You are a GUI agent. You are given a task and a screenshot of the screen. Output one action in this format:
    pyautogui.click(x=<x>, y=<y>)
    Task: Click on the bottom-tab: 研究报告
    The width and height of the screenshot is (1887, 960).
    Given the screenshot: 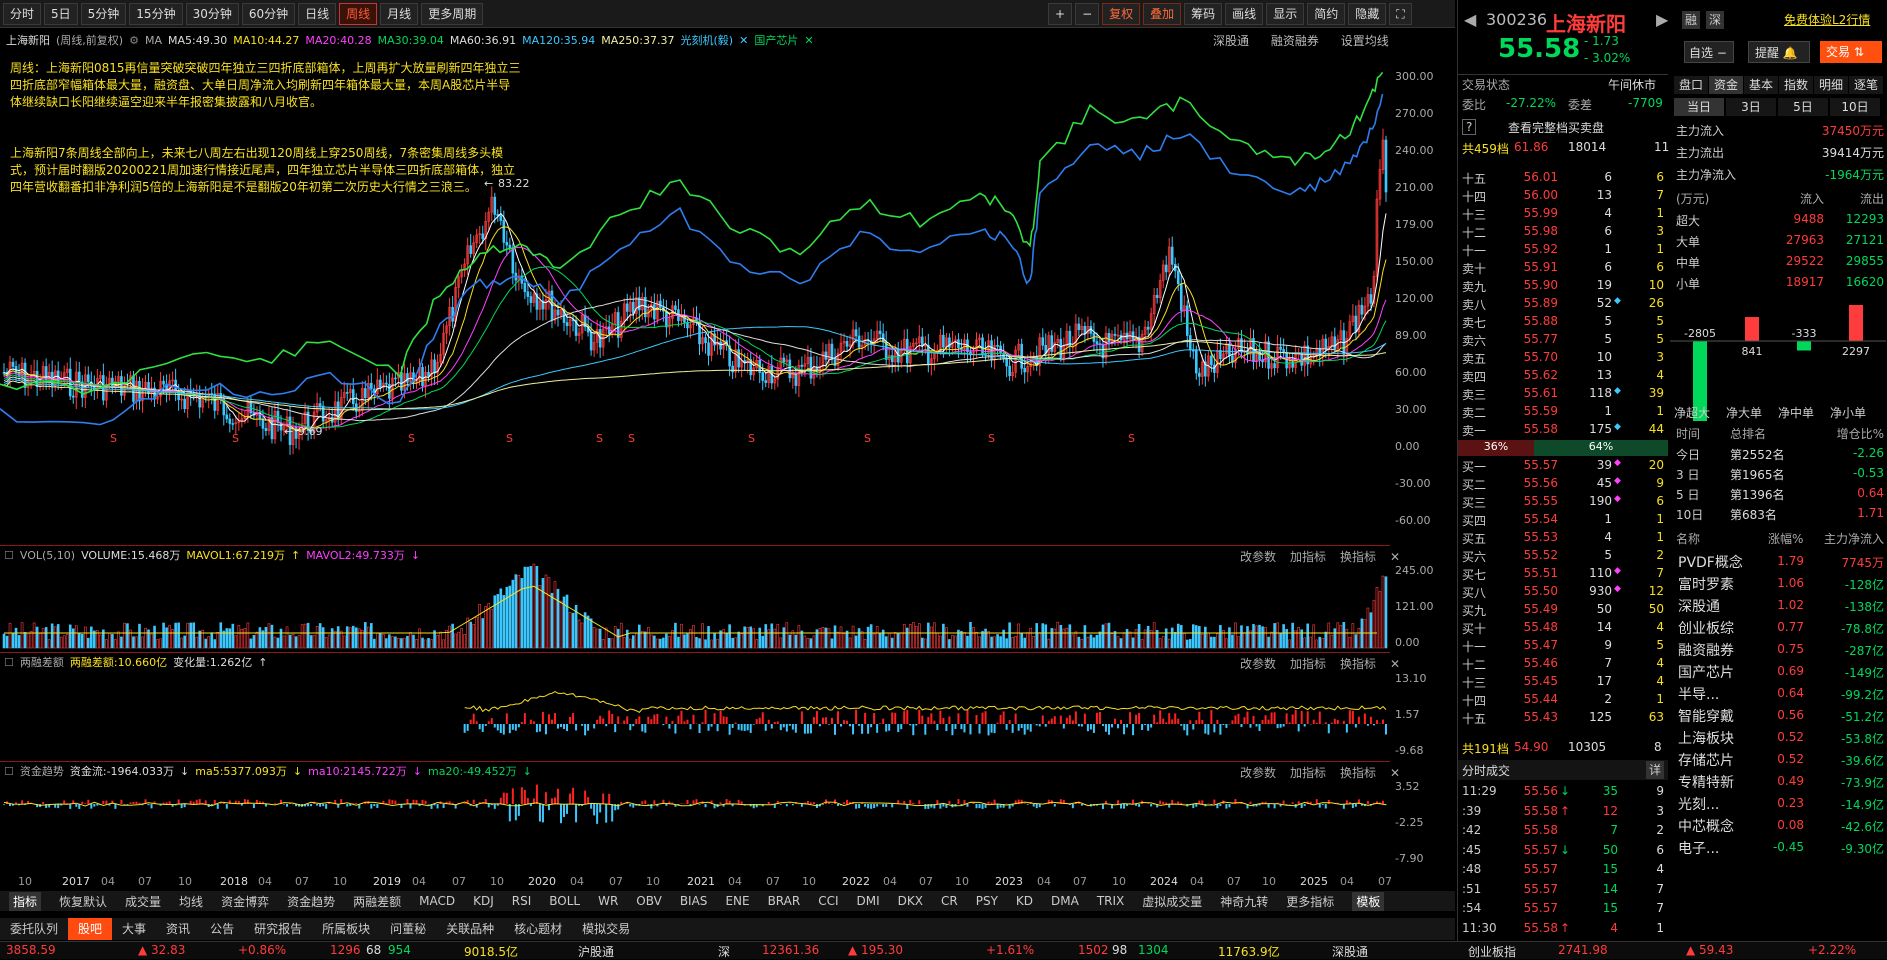 What is the action you would take?
    pyautogui.click(x=278, y=929)
    